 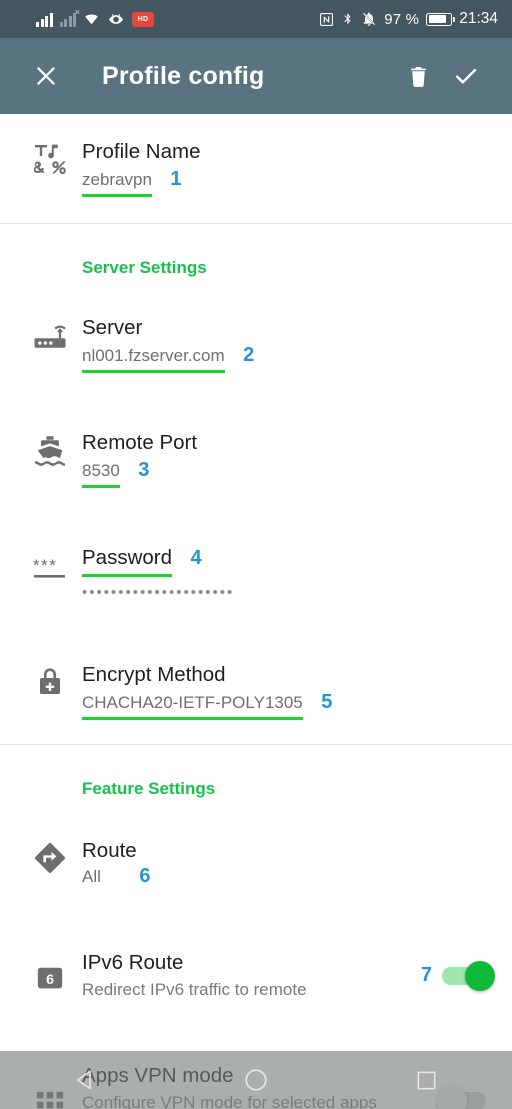 I want to click on hd-badge-icon: HD, so click(x=143, y=19).